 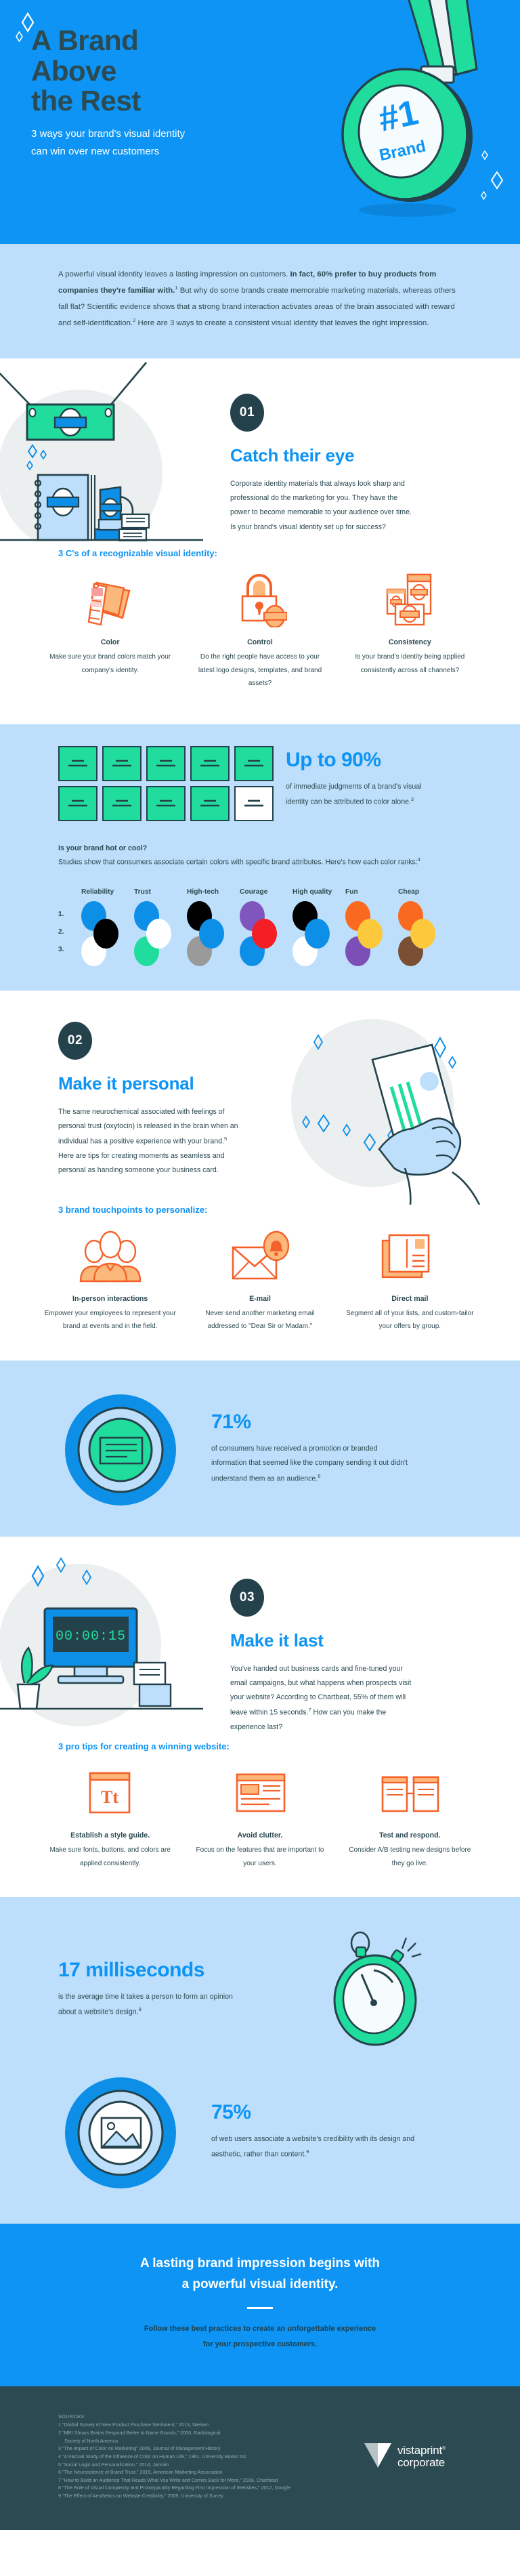 I want to click on rank-header: Courage, so click(x=254, y=892).